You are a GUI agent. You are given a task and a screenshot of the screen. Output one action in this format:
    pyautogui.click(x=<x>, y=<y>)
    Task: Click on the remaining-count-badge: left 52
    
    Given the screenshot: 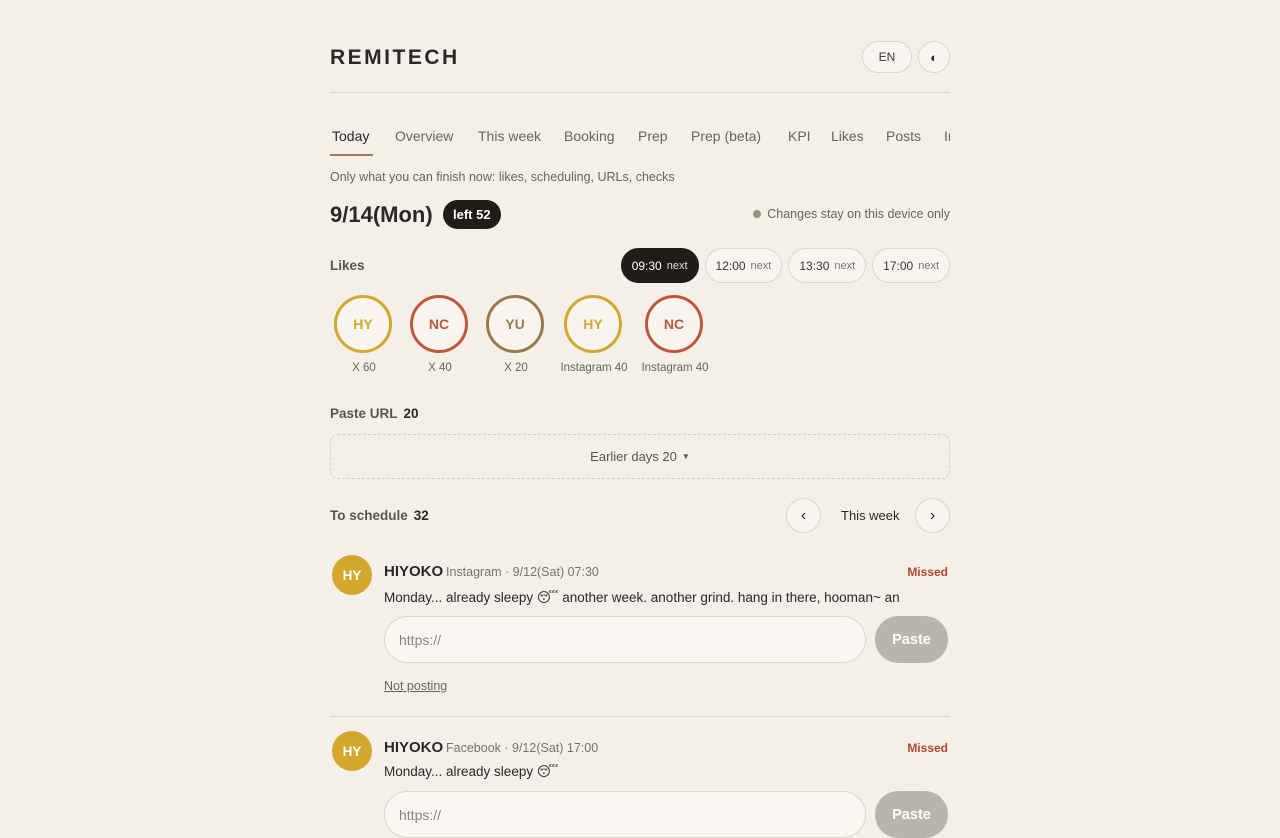 What is the action you would take?
    pyautogui.click(x=472, y=214)
    